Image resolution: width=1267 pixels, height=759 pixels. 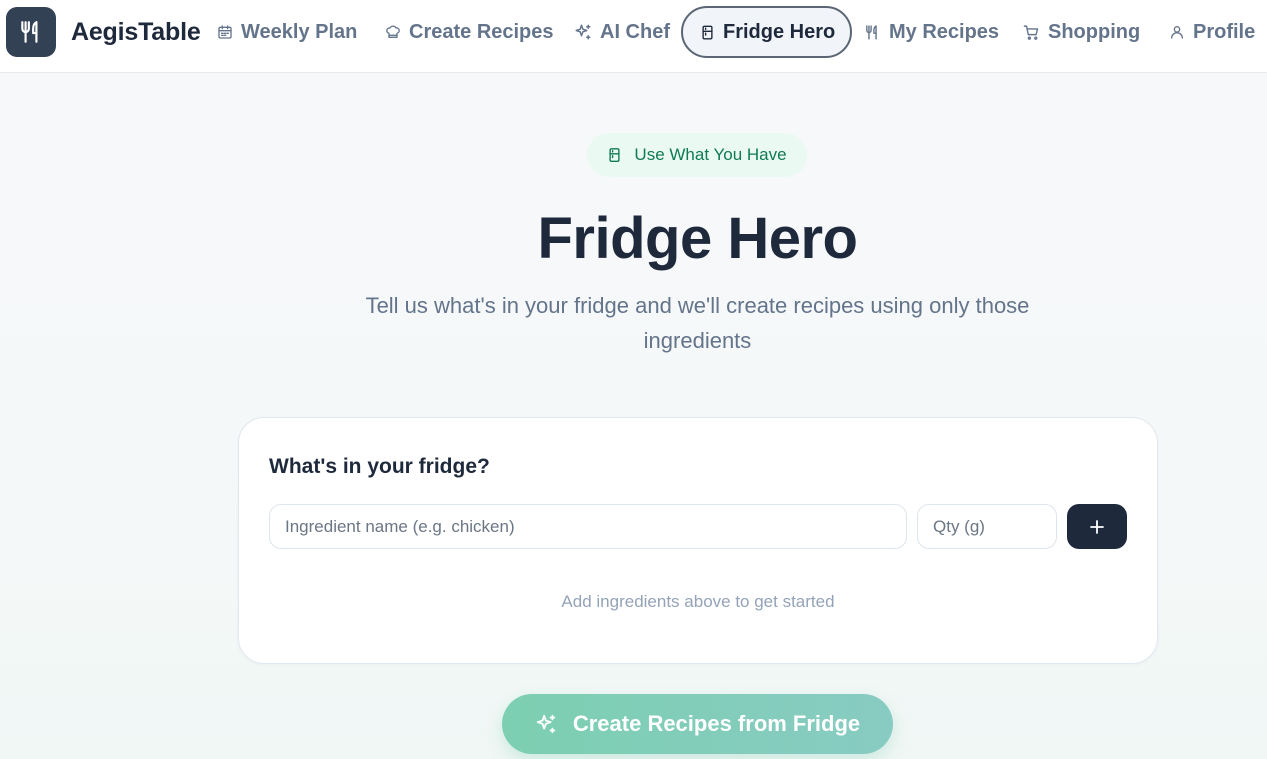 I want to click on nav-item-fridge-hero: Fridge Hero, so click(x=767, y=32).